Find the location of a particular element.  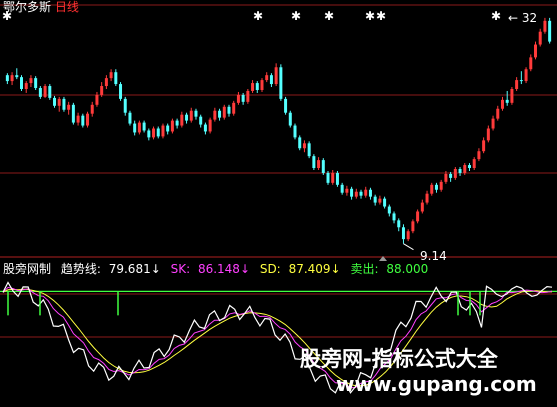

signal-star-6: ✱ is located at coordinates (496, 16).